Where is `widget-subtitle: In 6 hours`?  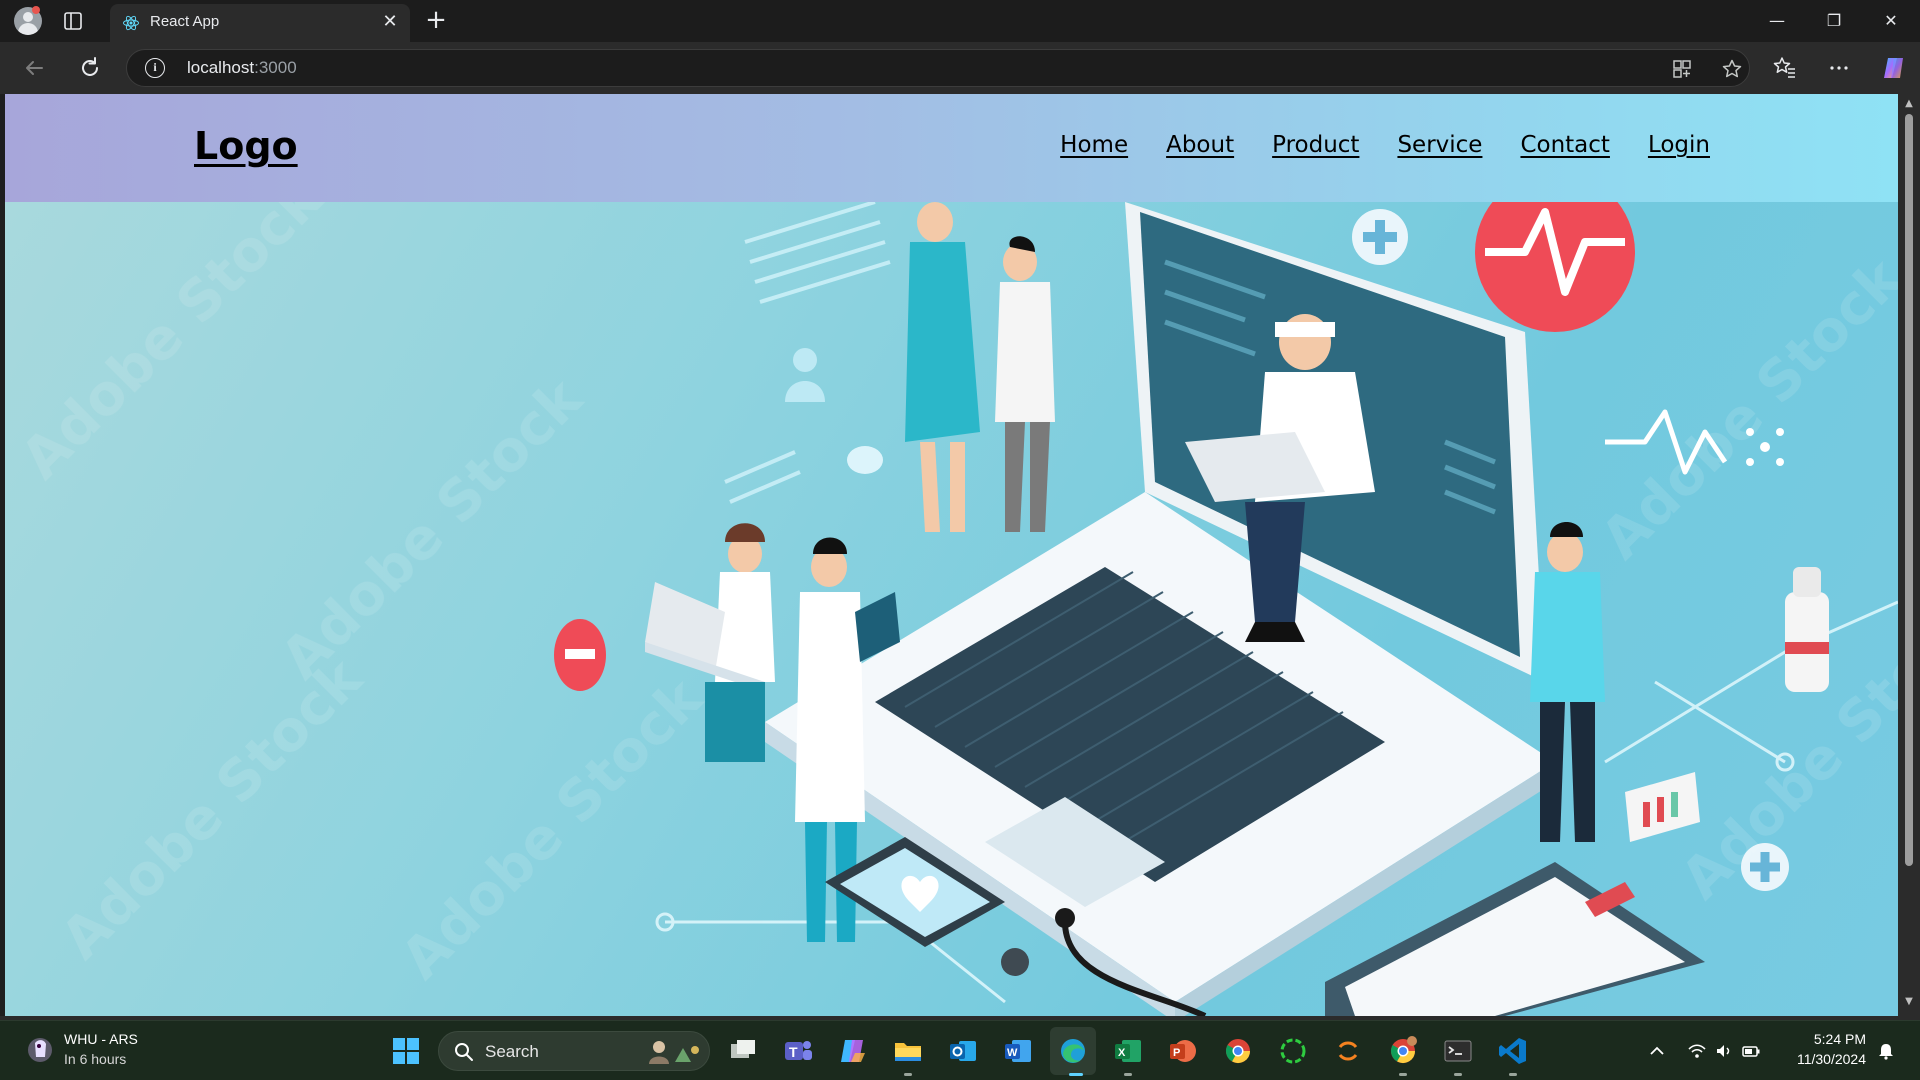 widget-subtitle: In 6 hours is located at coordinates (95, 1059).